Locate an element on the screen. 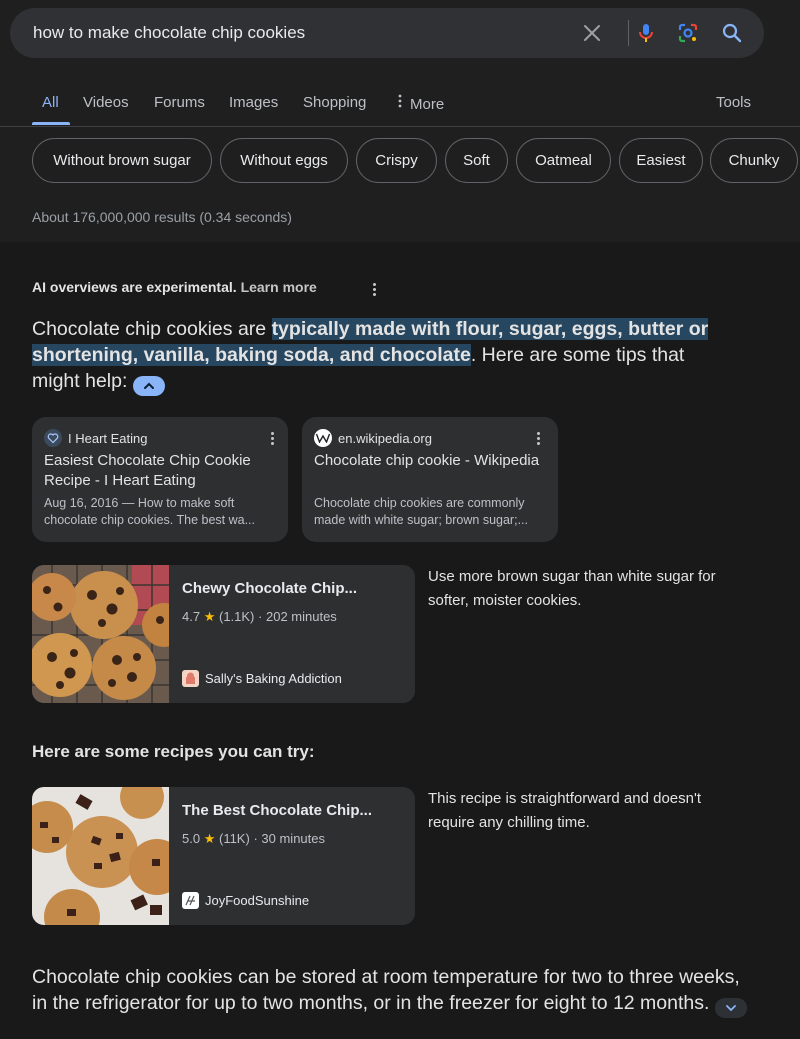 Image resolution: width=800 pixels, height=1039 pixels. tab-tools: Tools is located at coordinates (733, 102).